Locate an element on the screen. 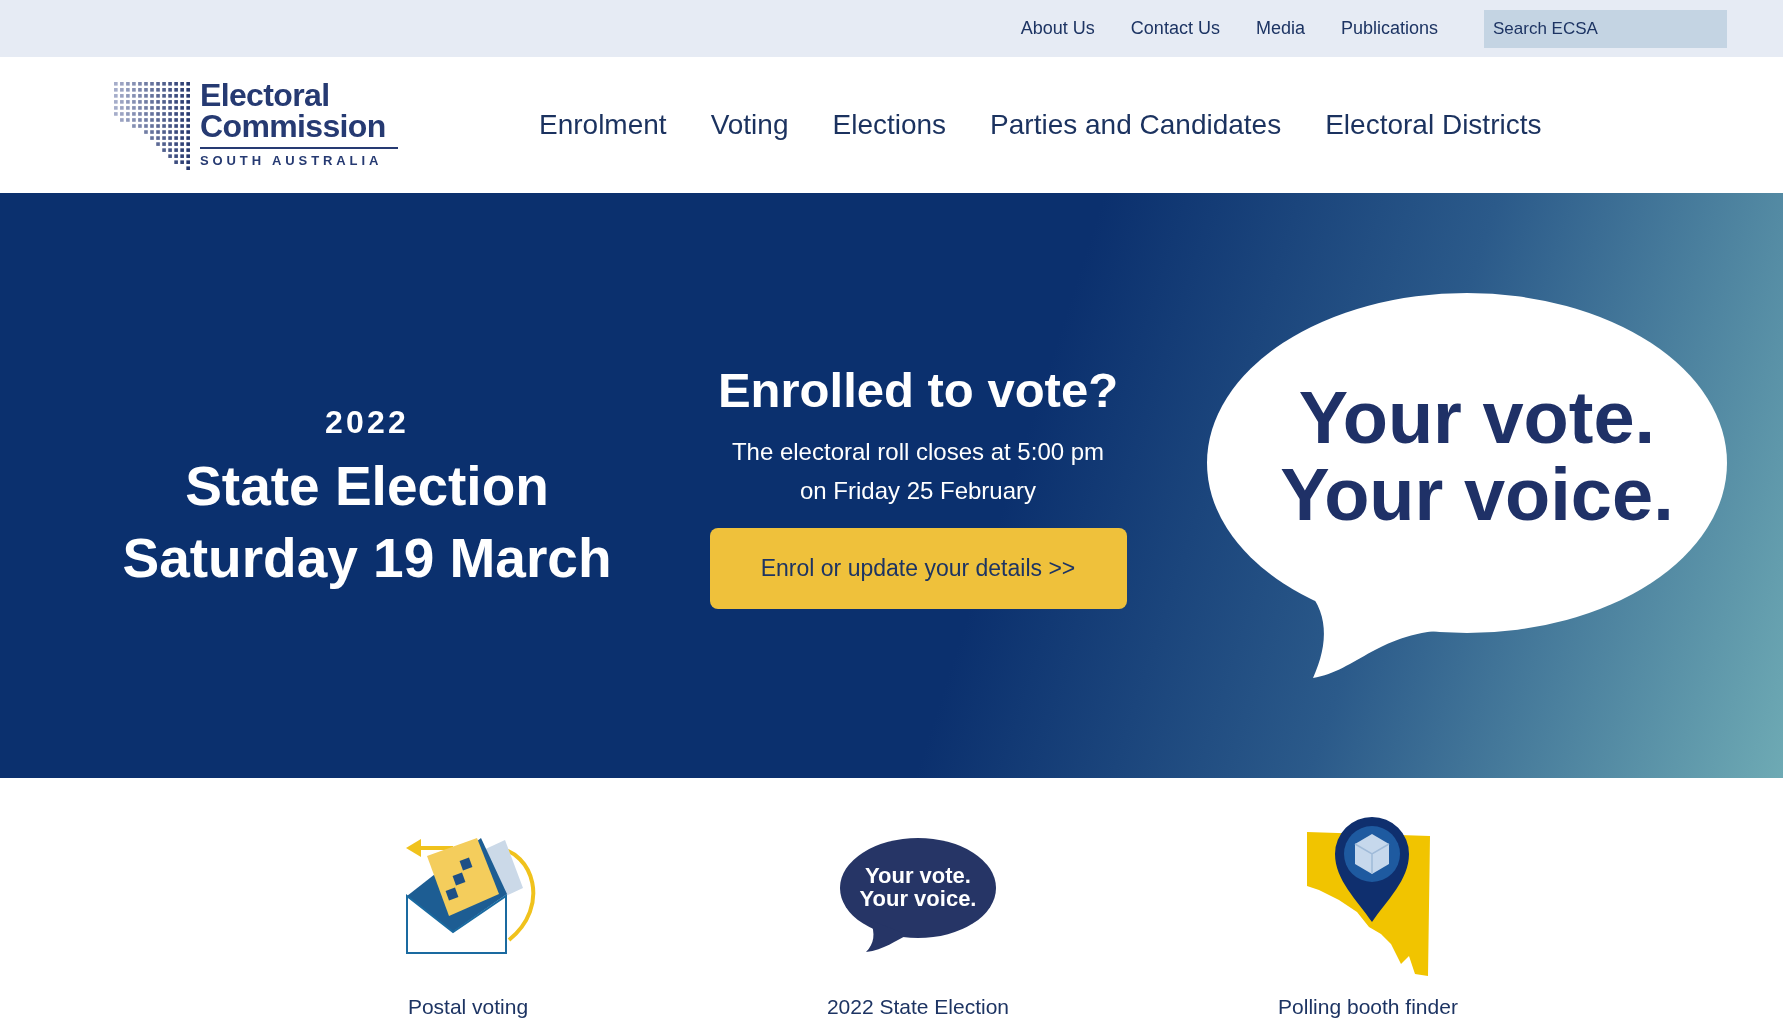  top-link: Publications is located at coordinates (1389, 28).